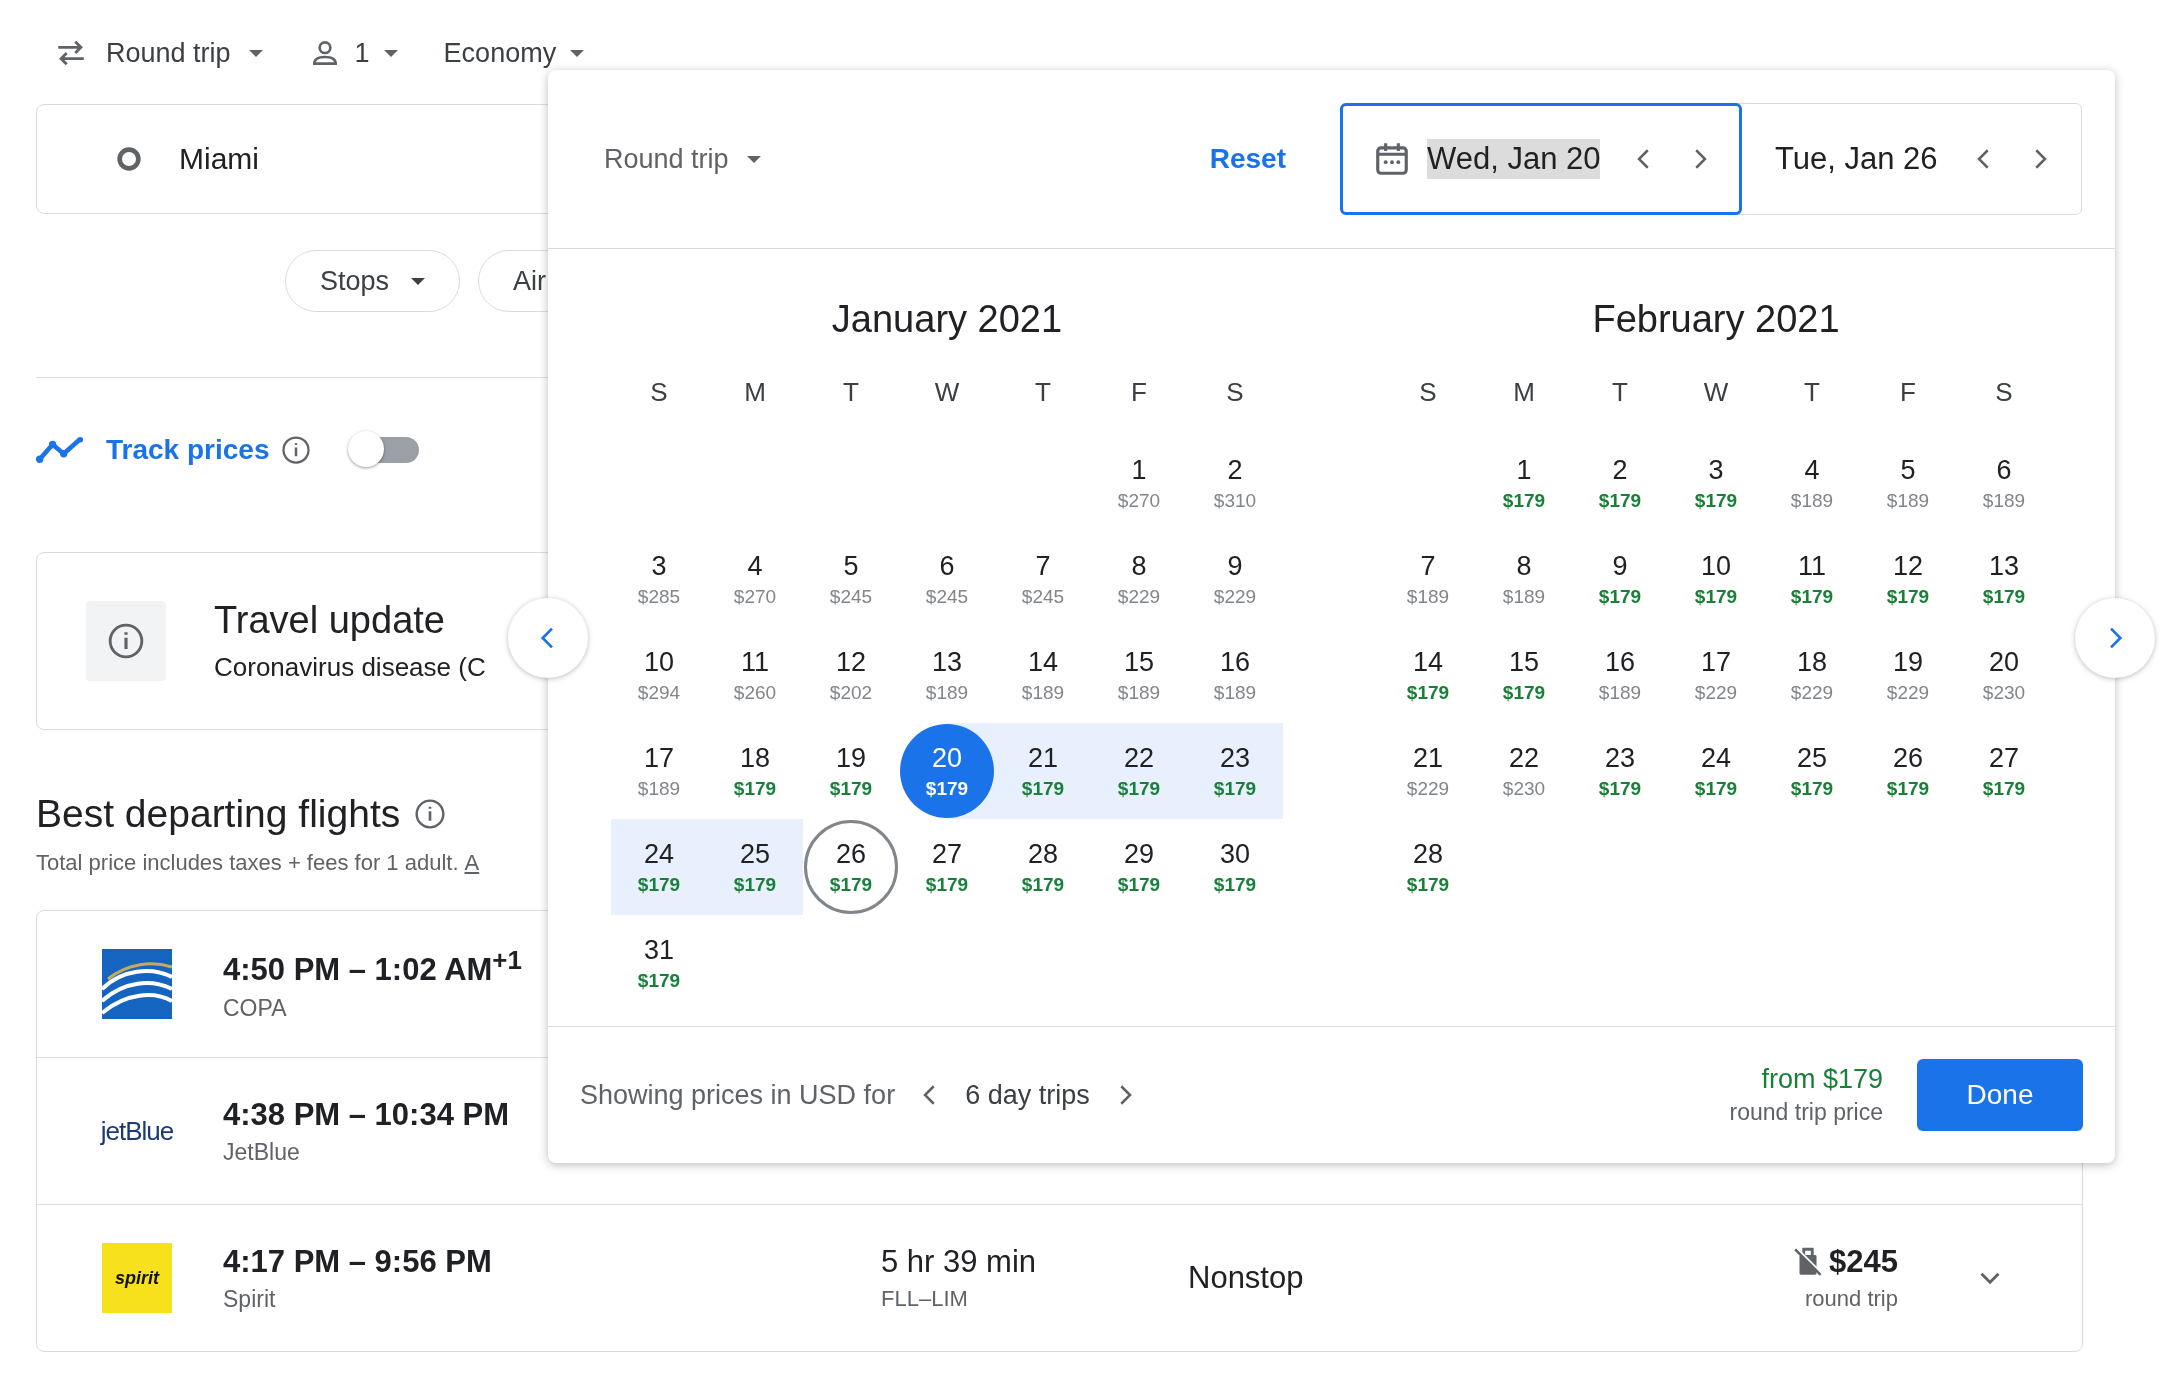 This screenshot has width=2176, height=1378. I want to click on calendar-day: 10 $179, so click(1716, 579).